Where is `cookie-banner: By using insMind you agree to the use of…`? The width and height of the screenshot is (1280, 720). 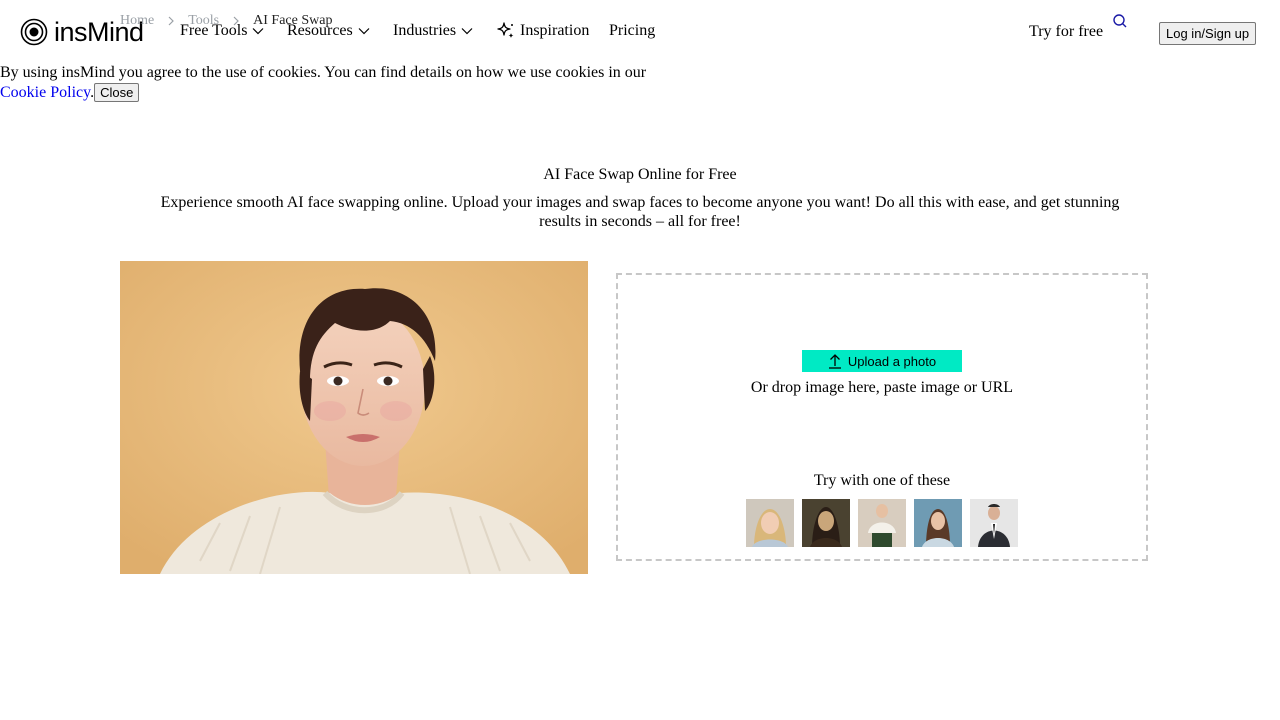 cookie-banner: By using insMind you agree to the use of… is located at coordinates (323, 83).